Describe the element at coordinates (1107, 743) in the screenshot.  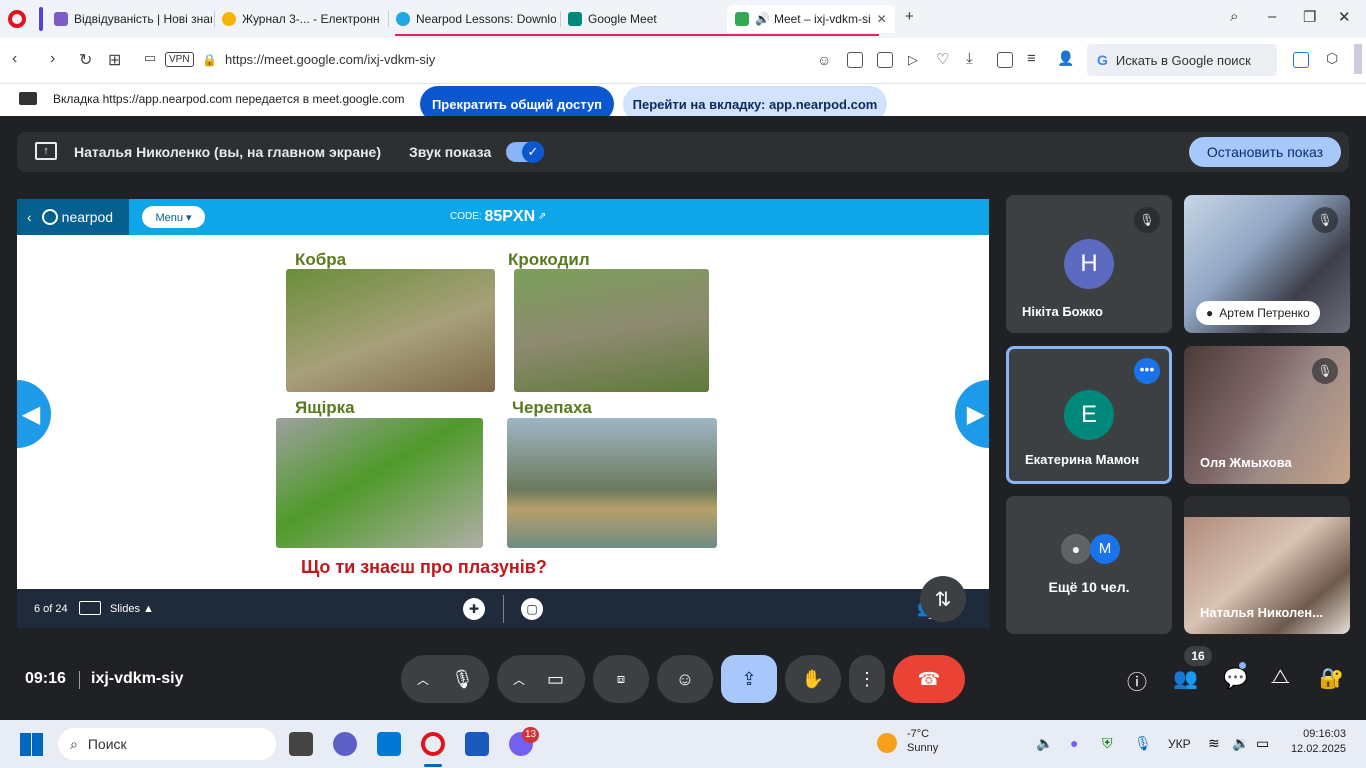
I see `security-tray-icon: ⛨` at that location.